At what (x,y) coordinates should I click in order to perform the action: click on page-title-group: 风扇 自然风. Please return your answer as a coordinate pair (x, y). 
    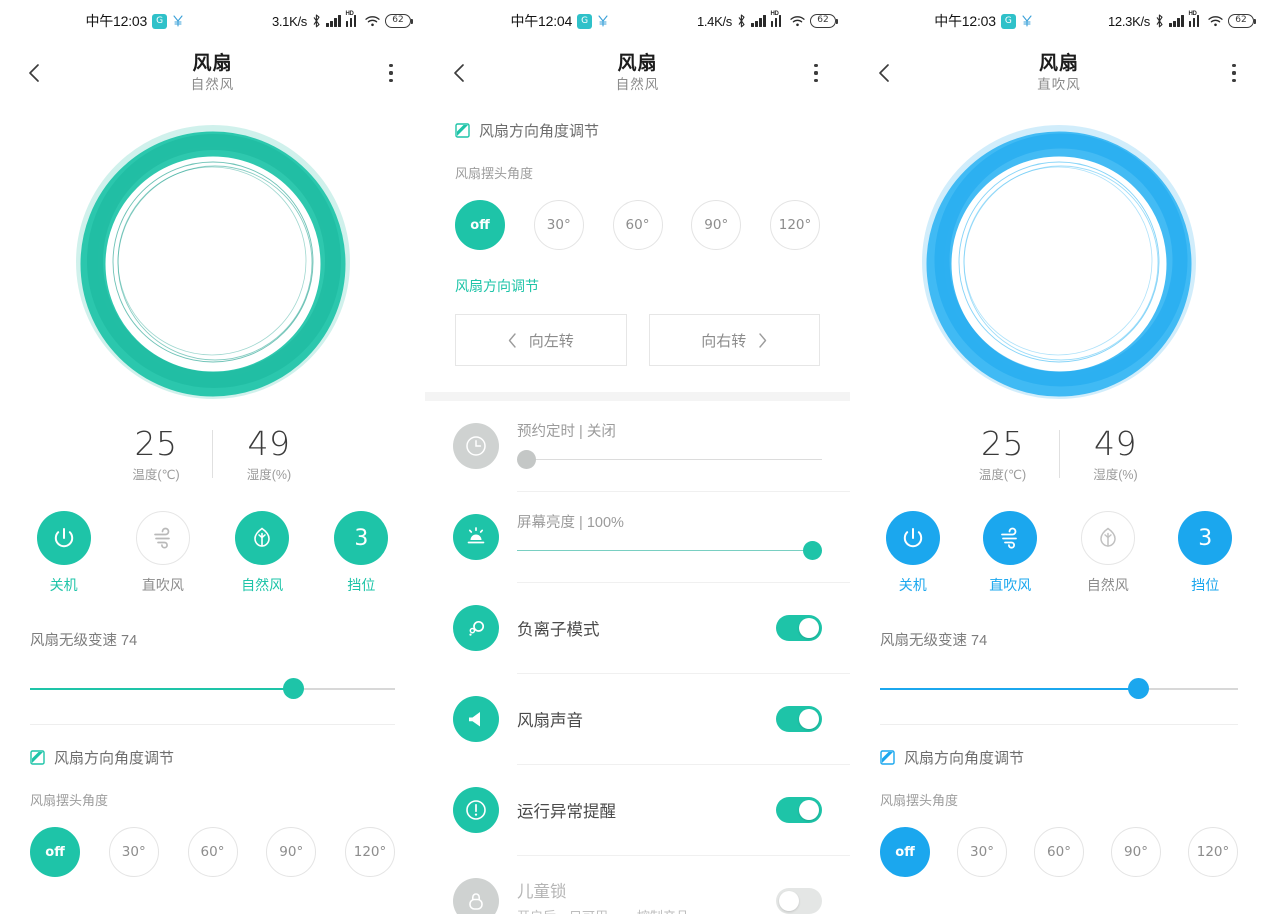
    Looking at the image, I should click on (638, 73).